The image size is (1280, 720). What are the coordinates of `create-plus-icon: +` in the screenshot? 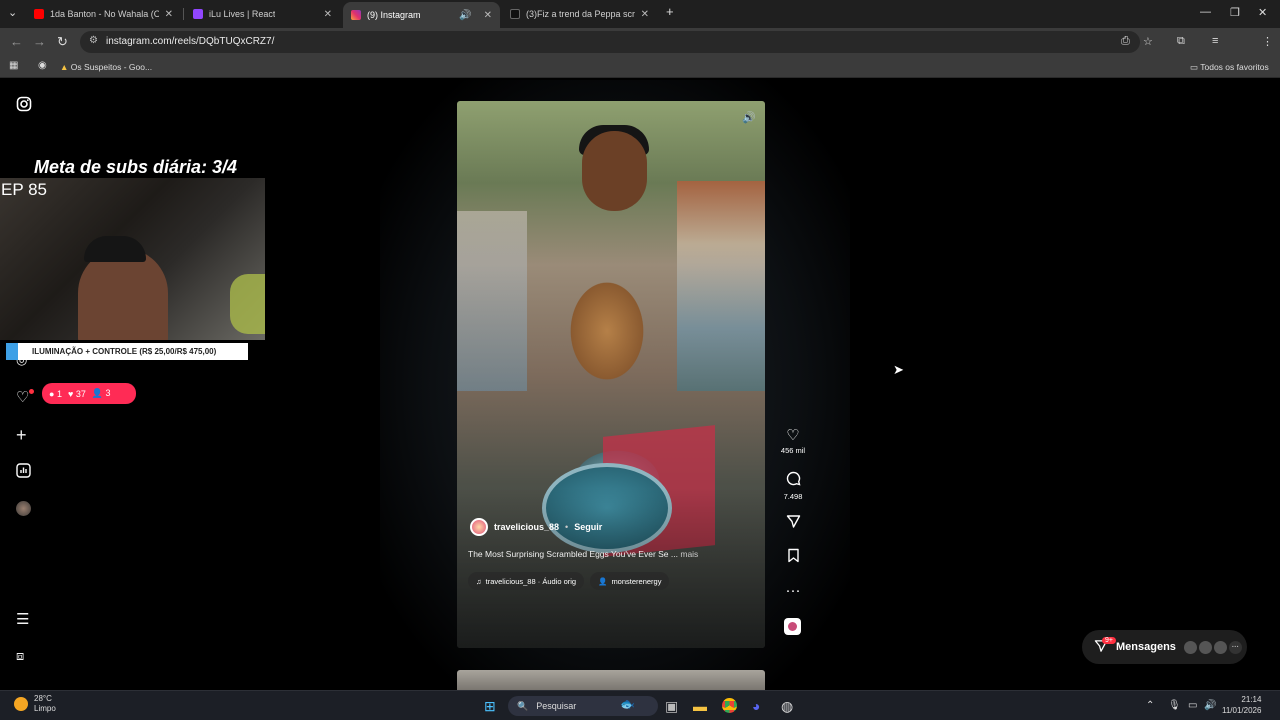 It's located at (21, 435).